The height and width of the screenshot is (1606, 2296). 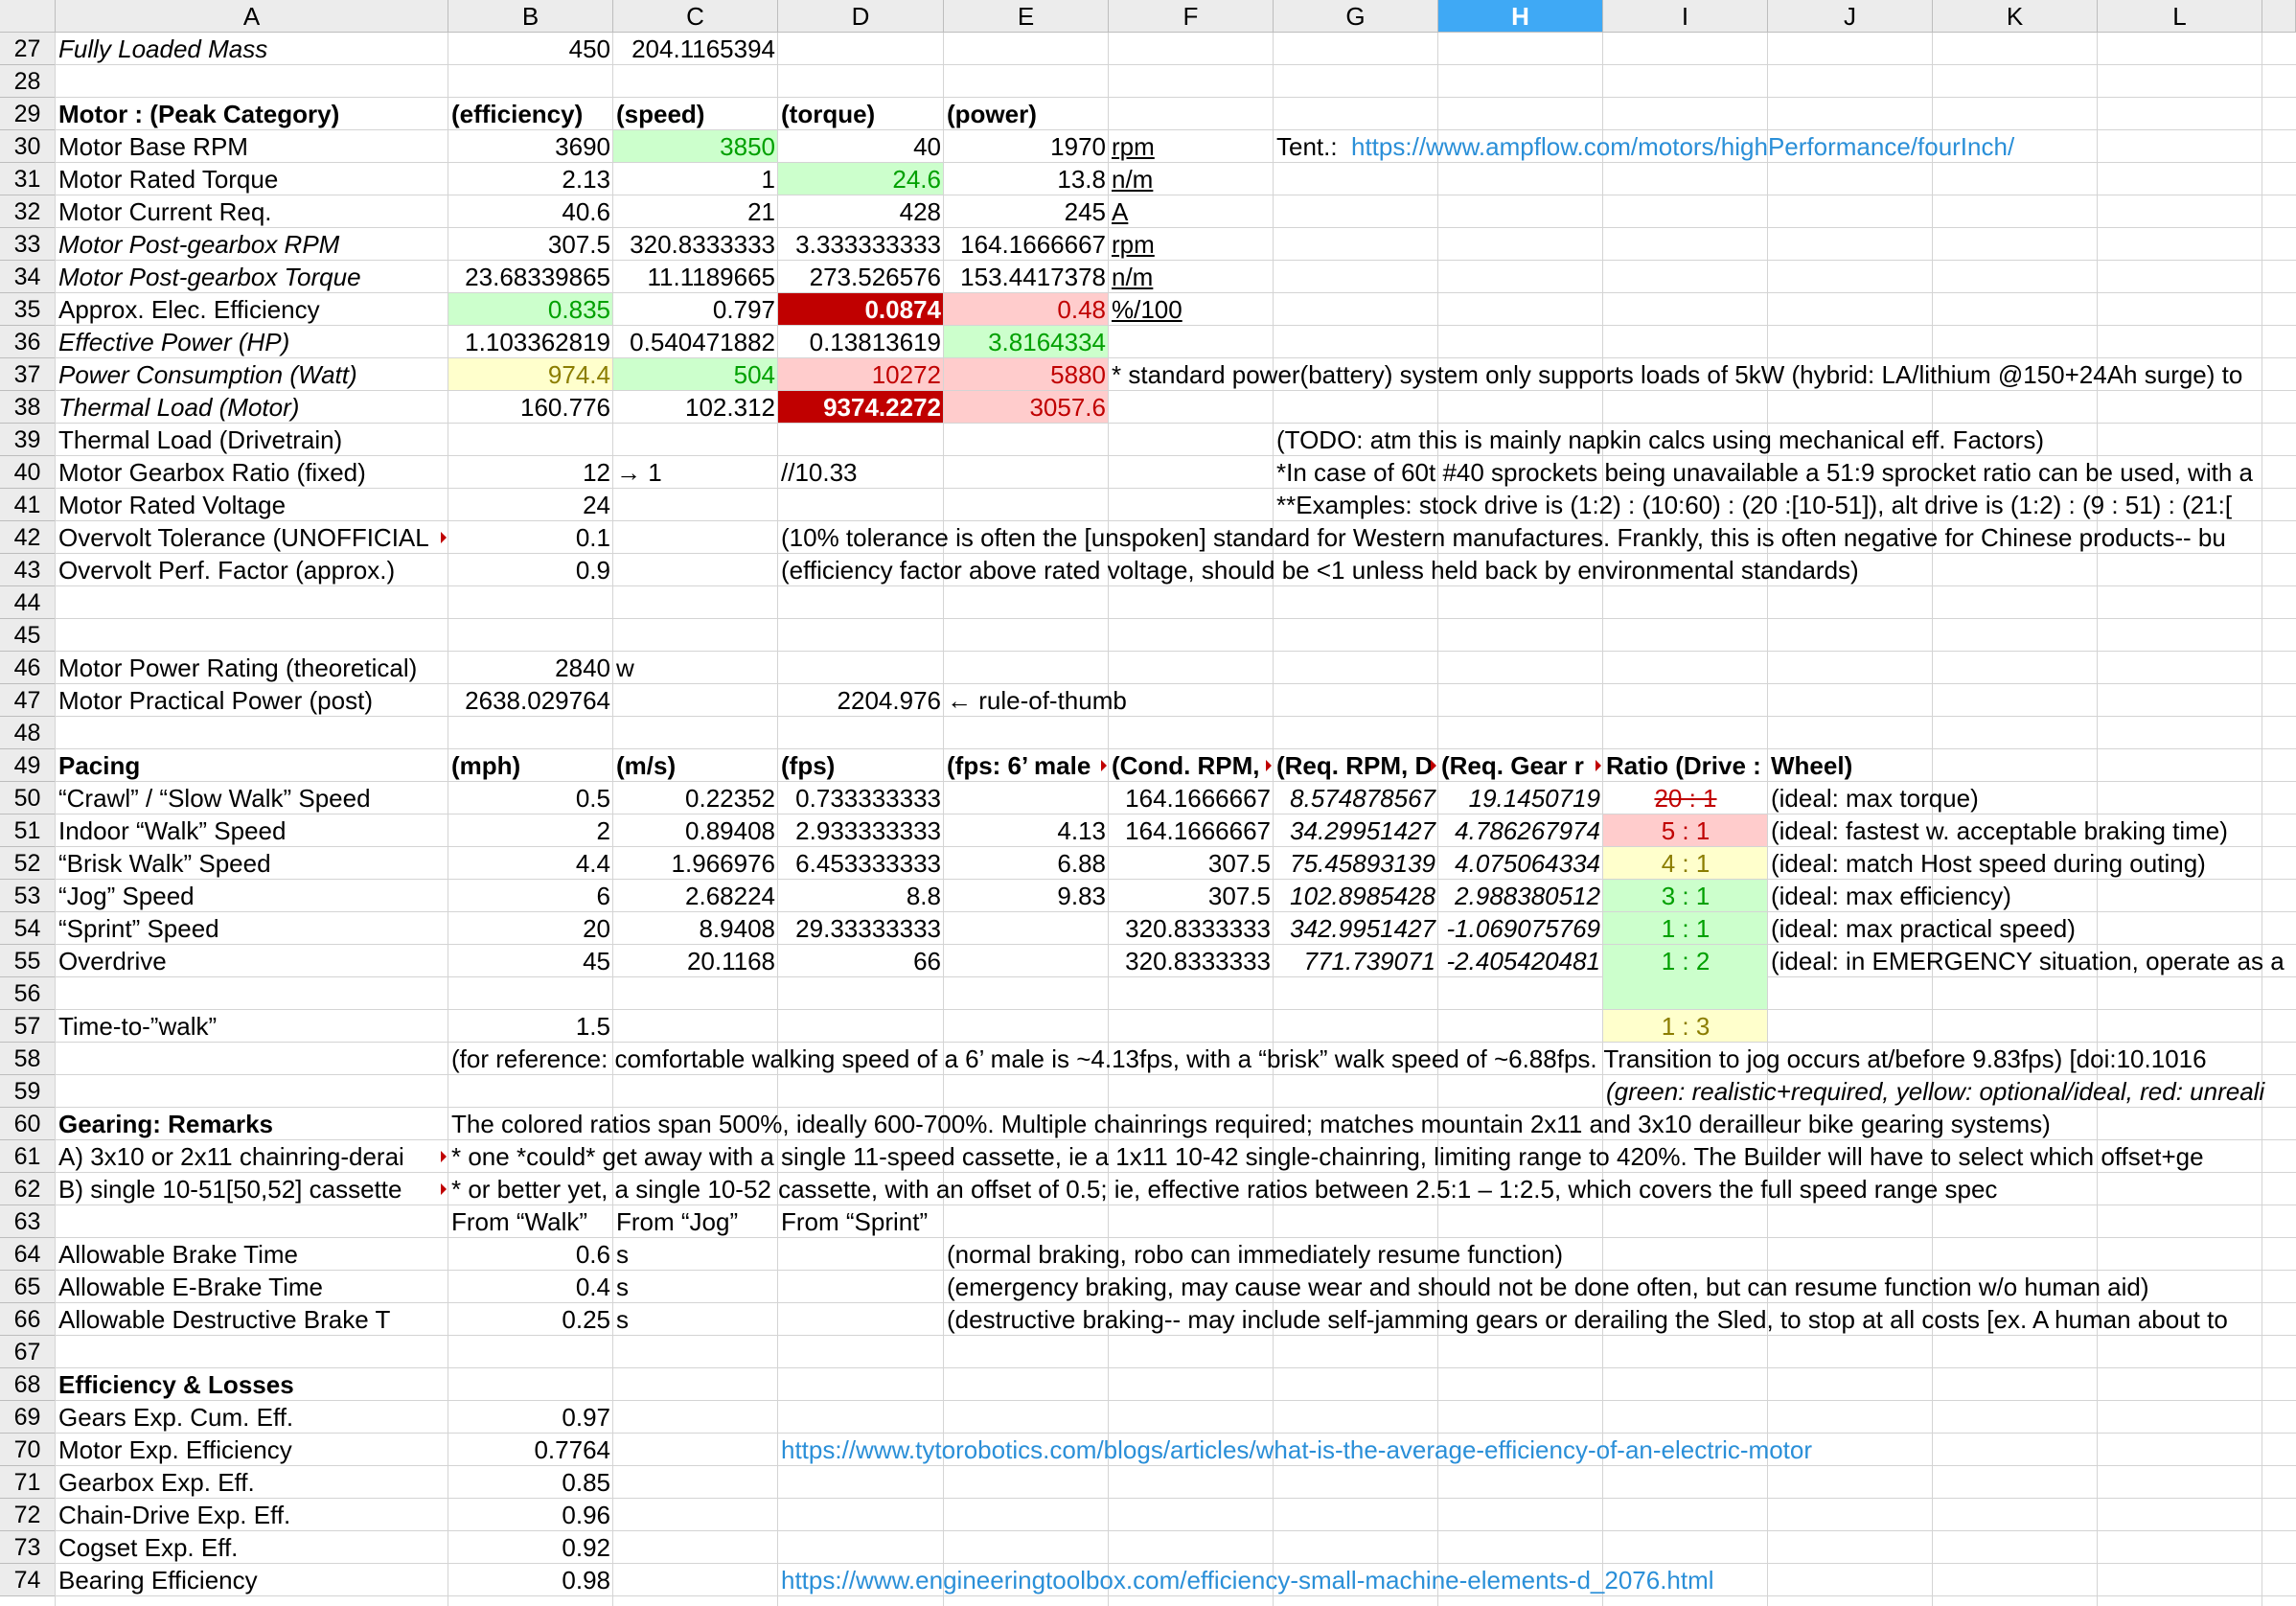 What do you see at coordinates (1026, 407) in the screenshot?
I see `cell-e38: 3057.6` at bounding box center [1026, 407].